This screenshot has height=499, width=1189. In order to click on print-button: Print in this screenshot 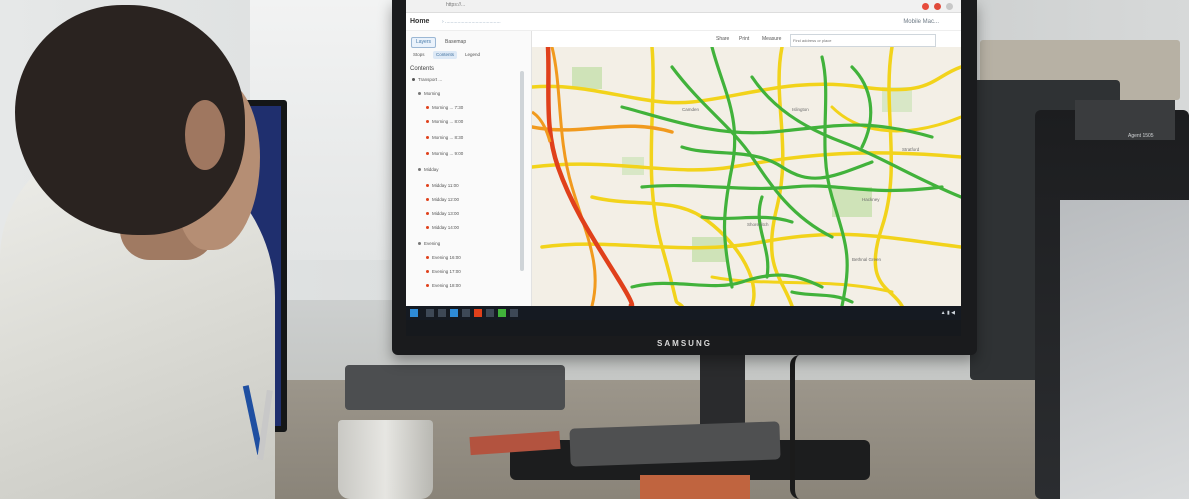, I will do `click(744, 39)`.